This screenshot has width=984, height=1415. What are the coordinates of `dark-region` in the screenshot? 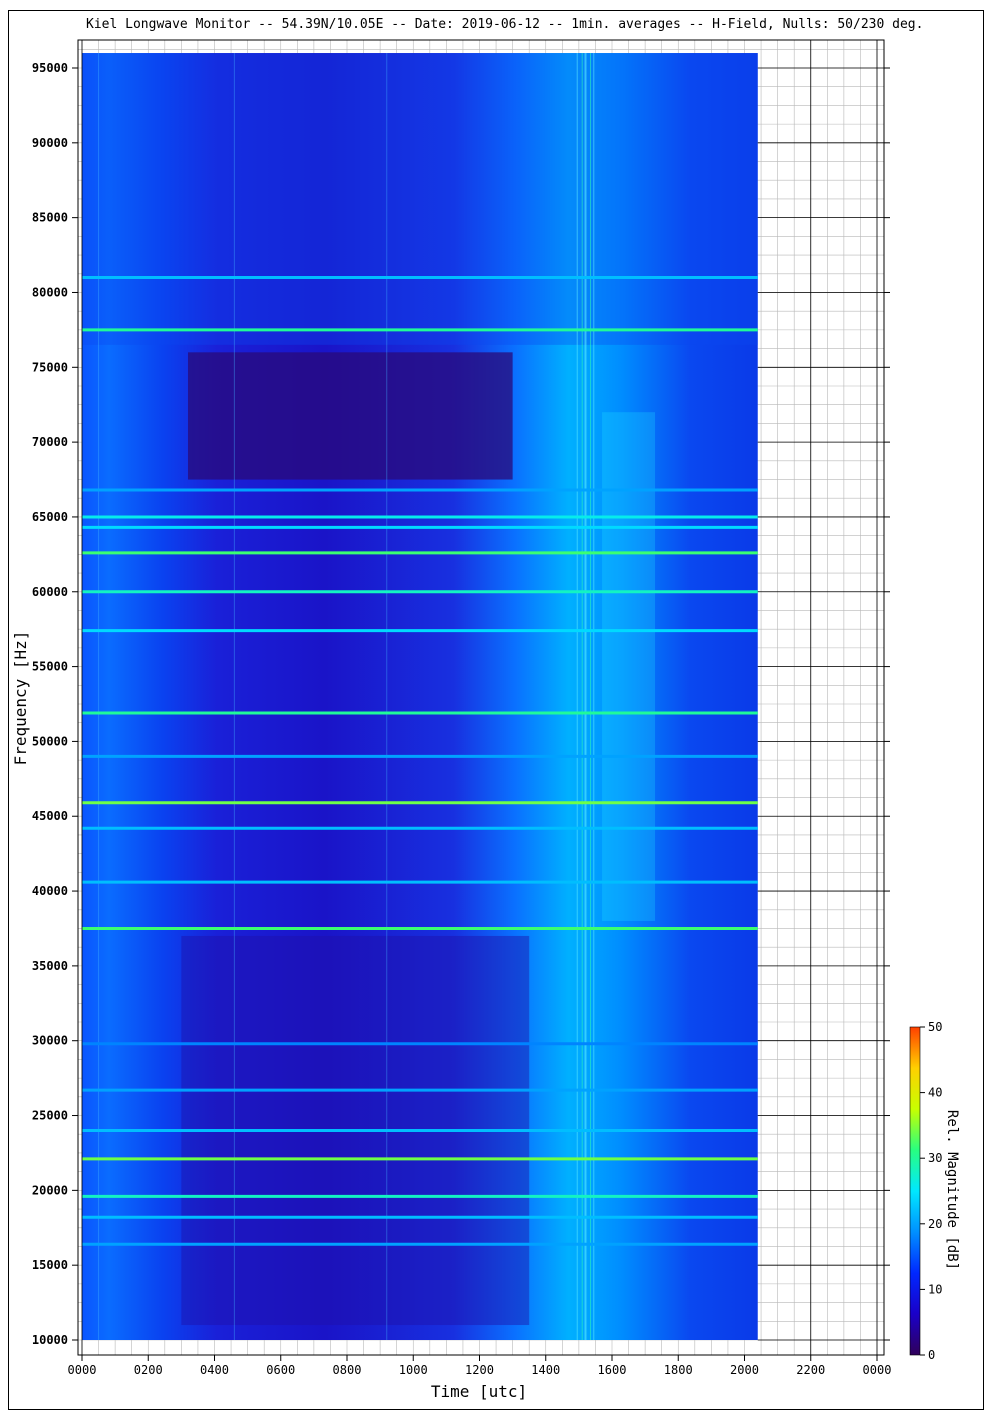 It's located at (350, 416).